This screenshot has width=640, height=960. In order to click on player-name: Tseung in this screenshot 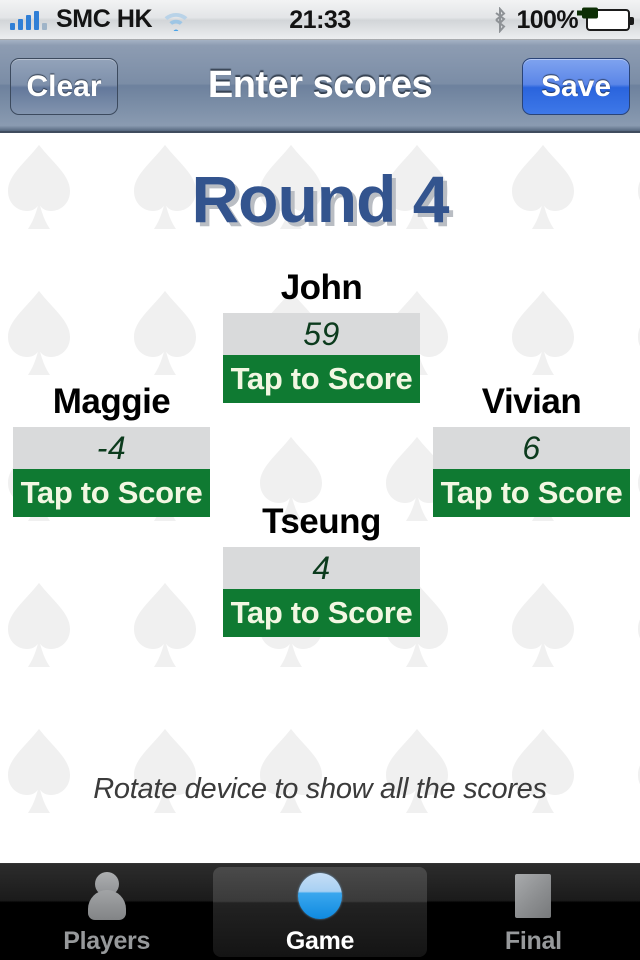, I will do `click(321, 521)`.